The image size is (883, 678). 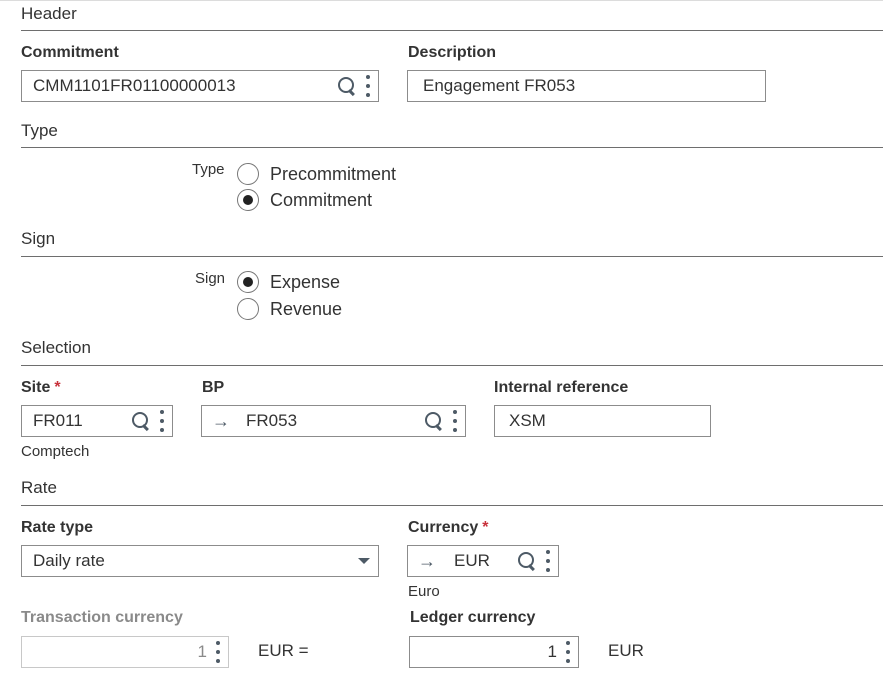 I want to click on radio-commitment: Commitment, so click(x=304, y=200).